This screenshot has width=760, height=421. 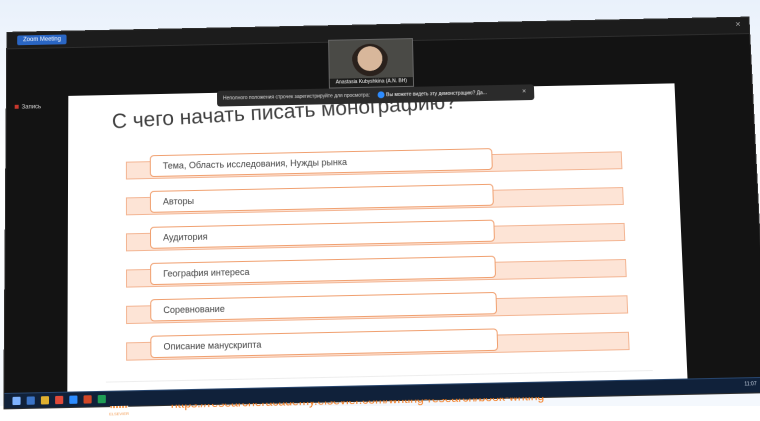 I want to click on powerpoint-icon, so click(x=87, y=399).